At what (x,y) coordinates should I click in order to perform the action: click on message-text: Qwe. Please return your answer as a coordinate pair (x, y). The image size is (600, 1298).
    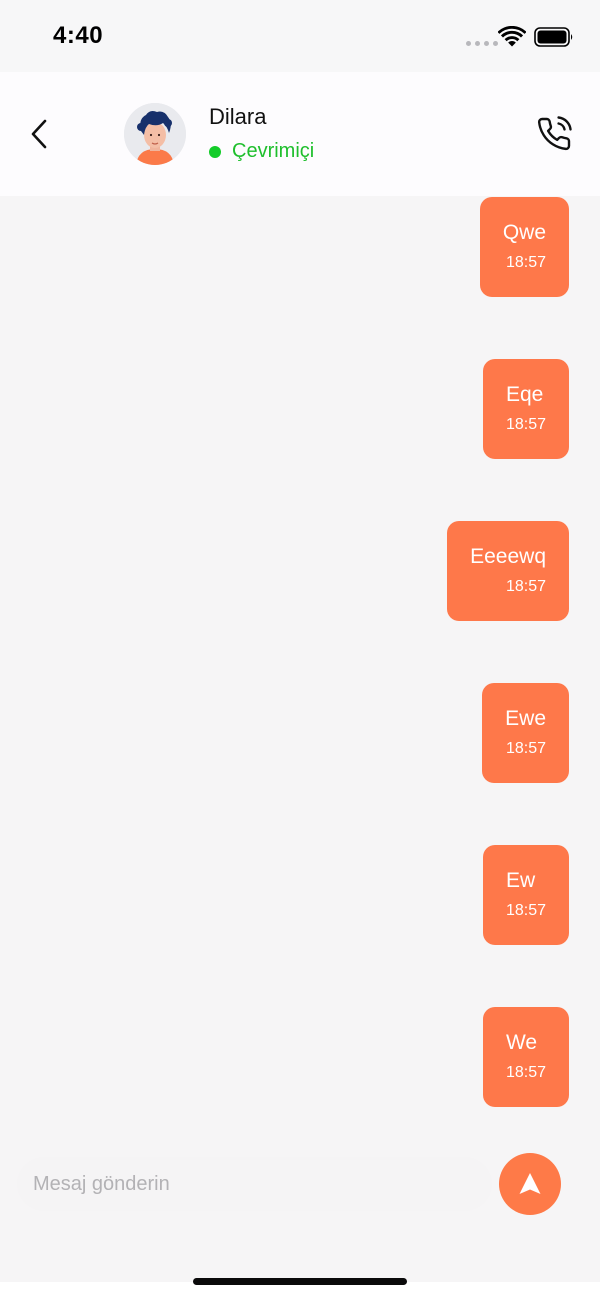
    Looking at the image, I should click on (524, 232).